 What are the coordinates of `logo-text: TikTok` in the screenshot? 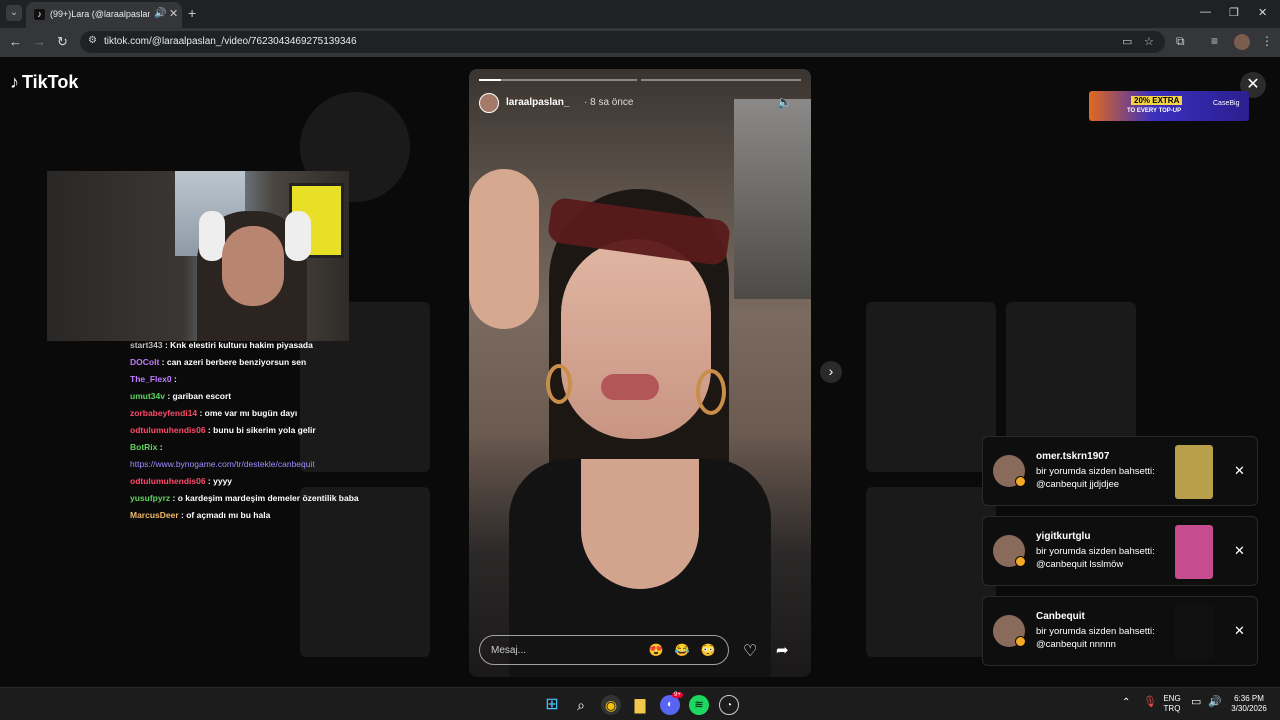 It's located at (50, 82).